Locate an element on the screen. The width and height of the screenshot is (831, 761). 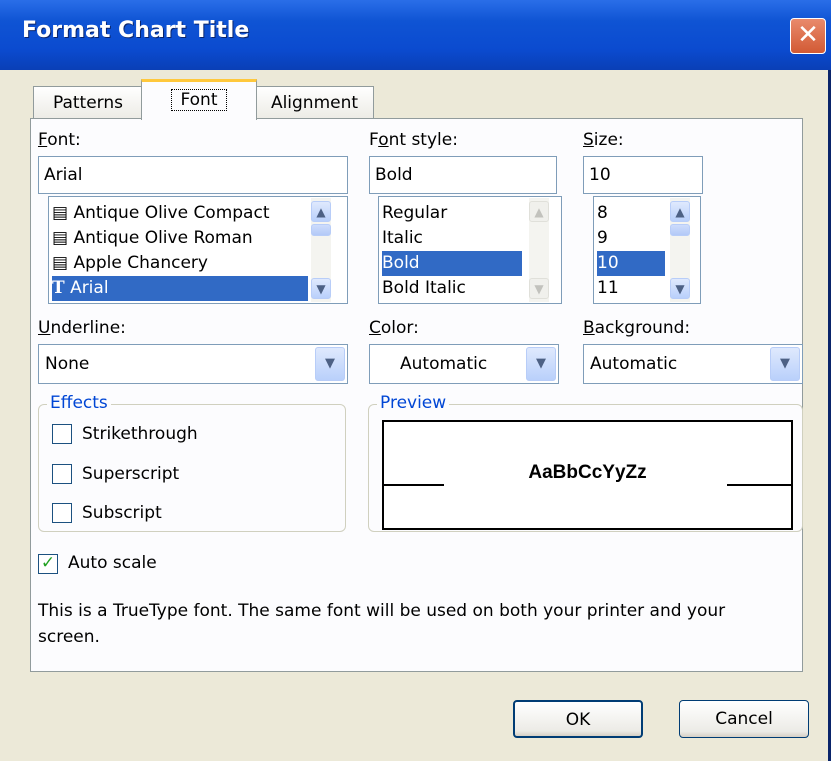
size-input: 10 is located at coordinates (643, 175).